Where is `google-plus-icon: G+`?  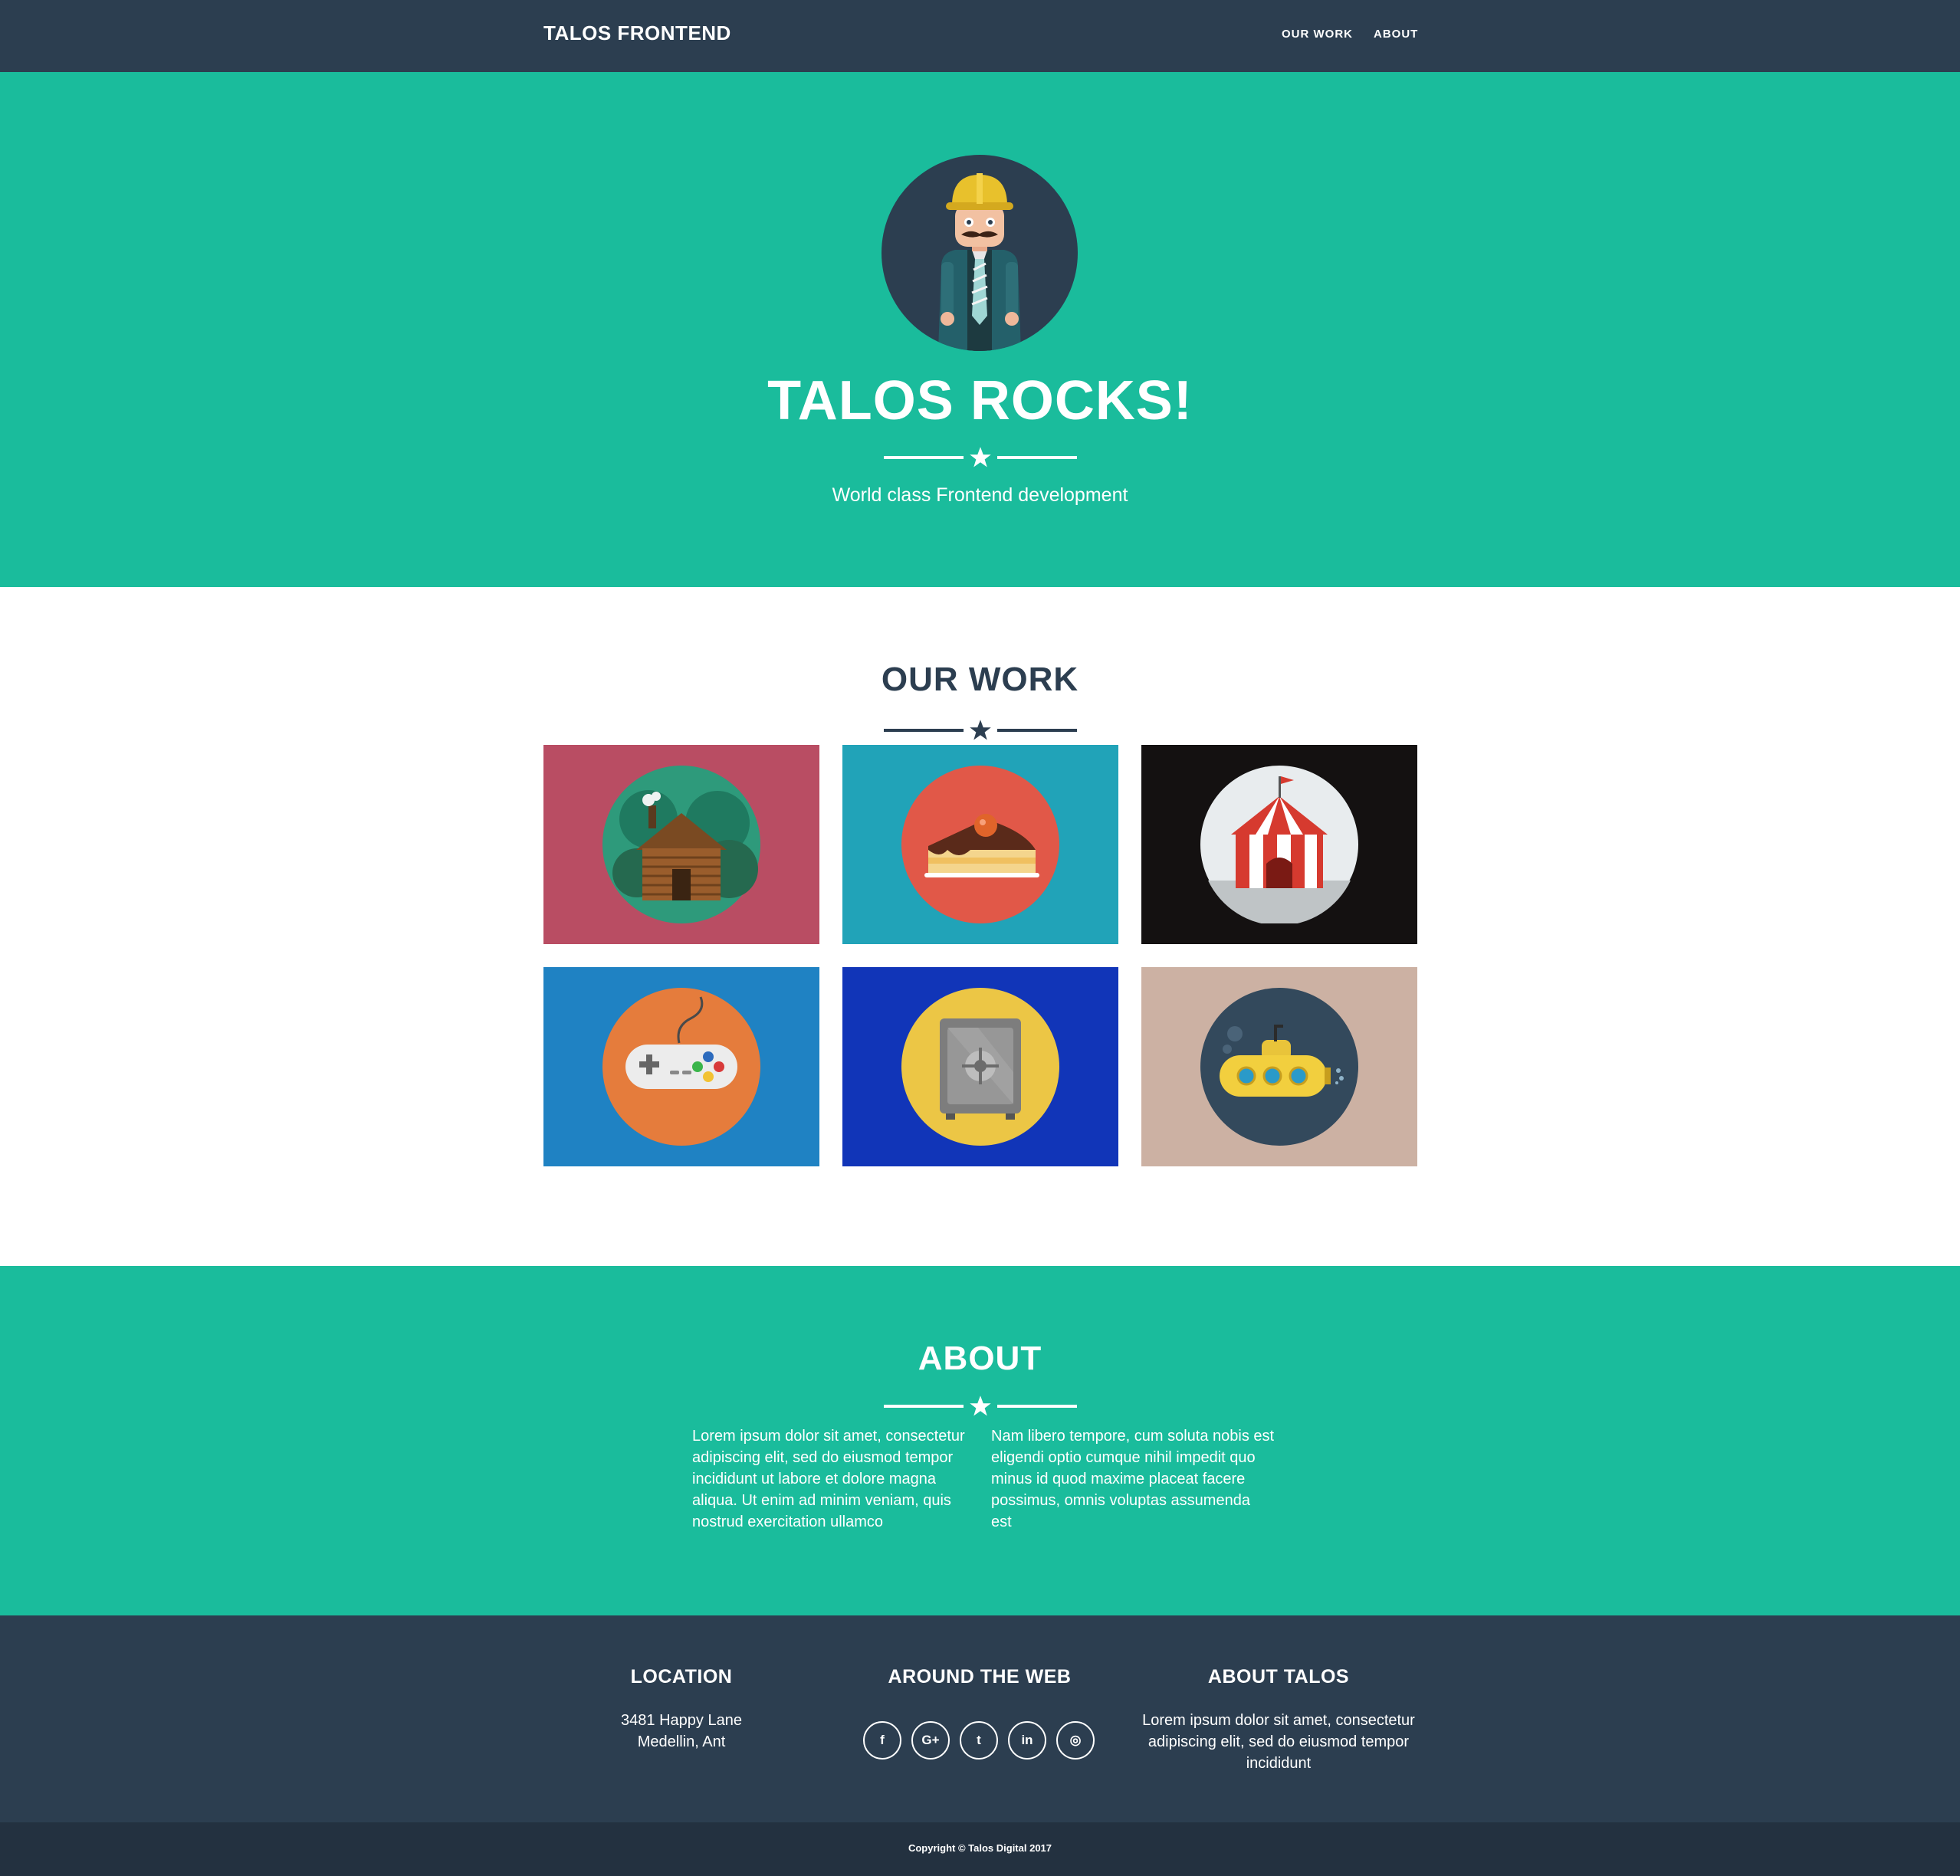
google-plus-icon: G+ is located at coordinates (931, 1740).